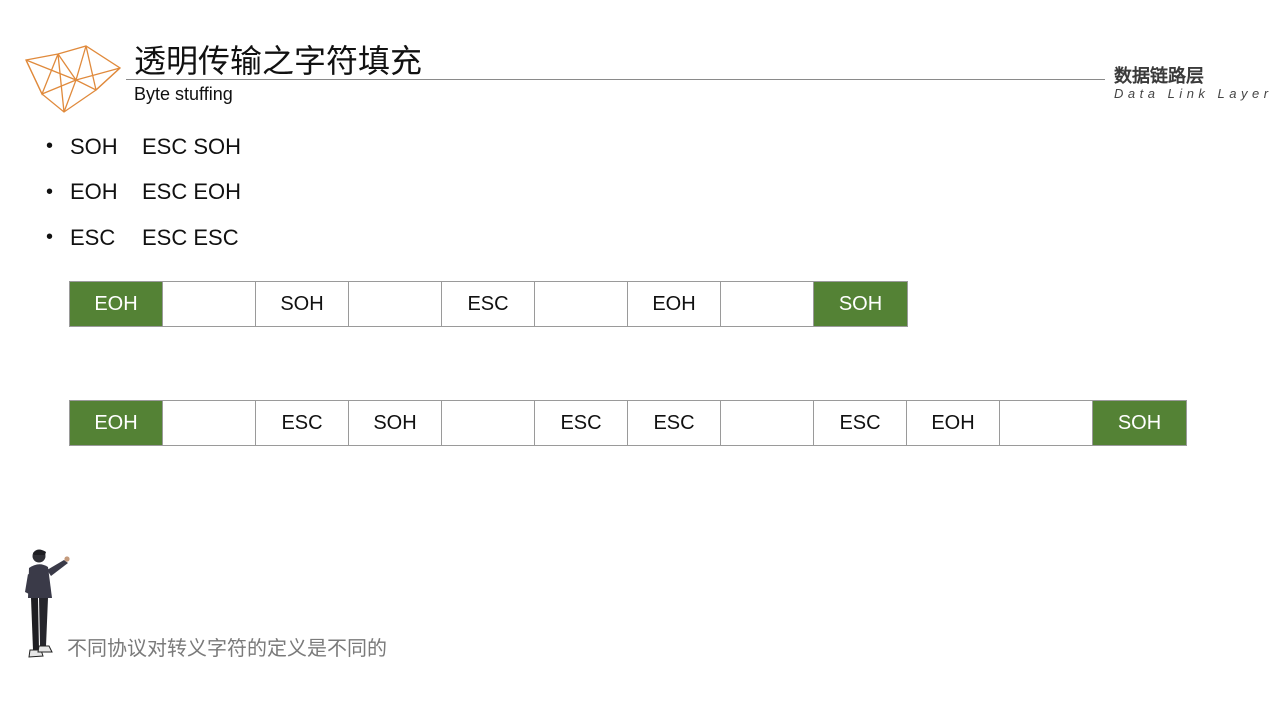  I want to click on rule-item: • ESC ESC ESC, so click(143, 238).